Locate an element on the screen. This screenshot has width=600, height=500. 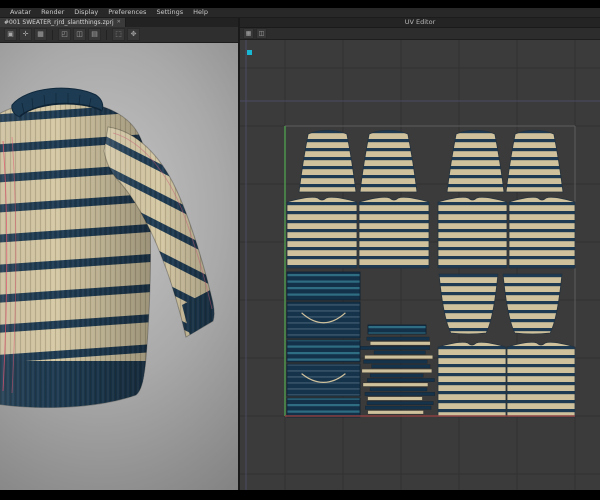
uv-origin-marker is located at coordinates (249, 52).